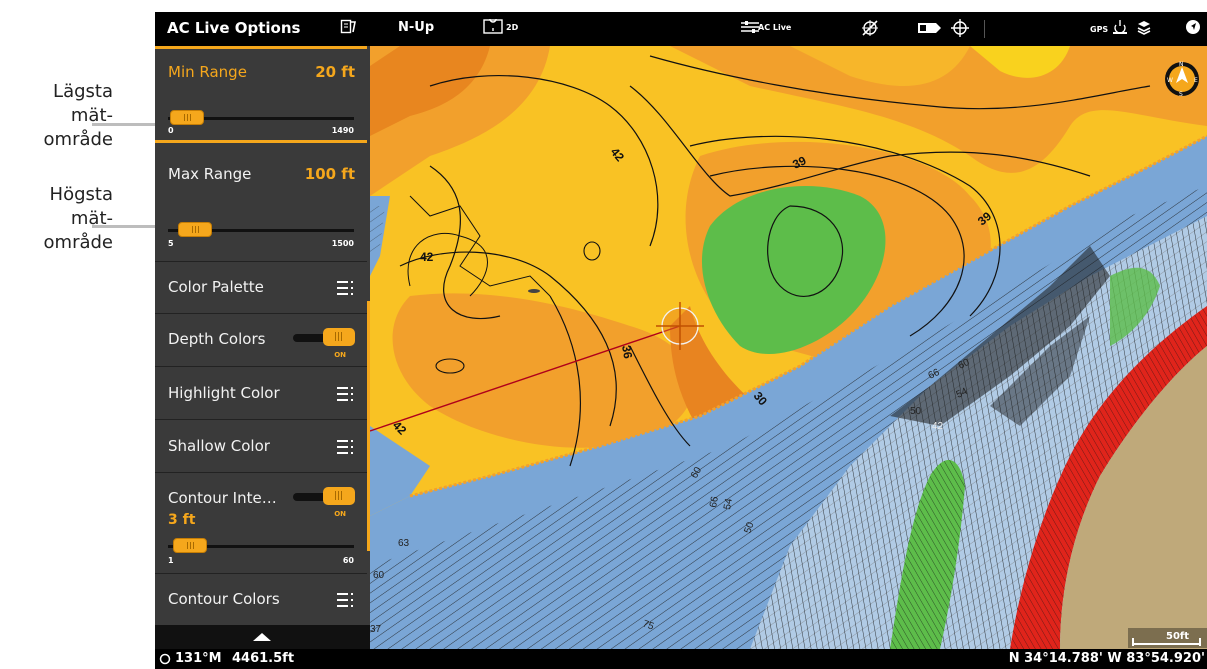 This screenshot has height=669, width=1207. I want to click on color-palette-row: Color Palette, so click(261, 287).